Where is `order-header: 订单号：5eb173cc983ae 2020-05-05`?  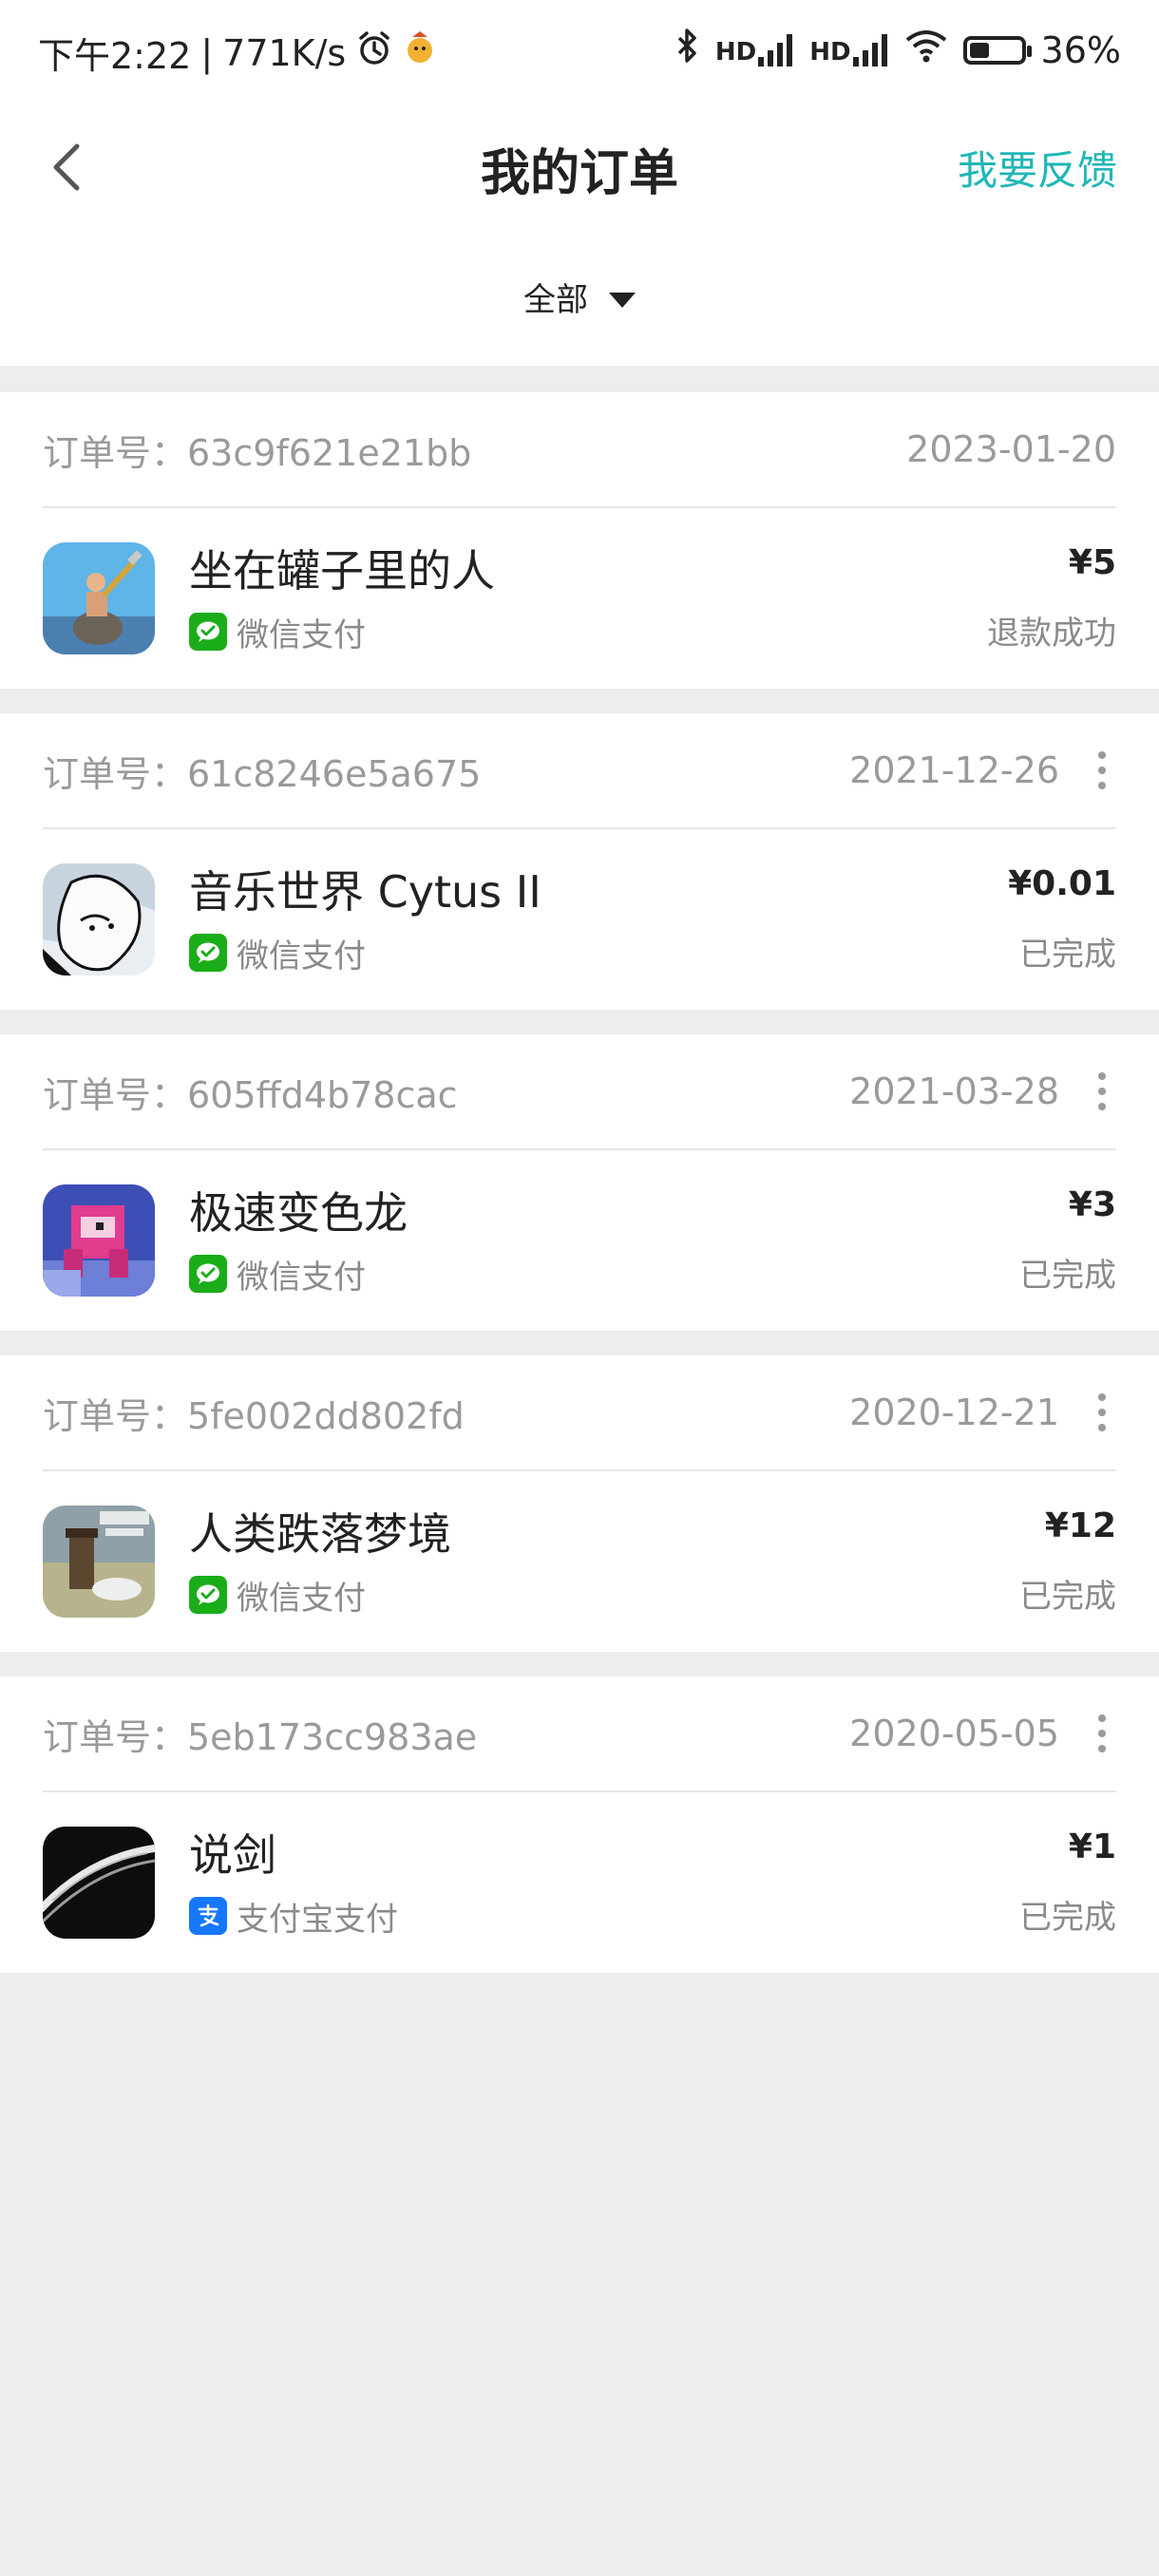 order-header: 订单号：5eb173cc983ae 2020-05-05 is located at coordinates (579, 1734).